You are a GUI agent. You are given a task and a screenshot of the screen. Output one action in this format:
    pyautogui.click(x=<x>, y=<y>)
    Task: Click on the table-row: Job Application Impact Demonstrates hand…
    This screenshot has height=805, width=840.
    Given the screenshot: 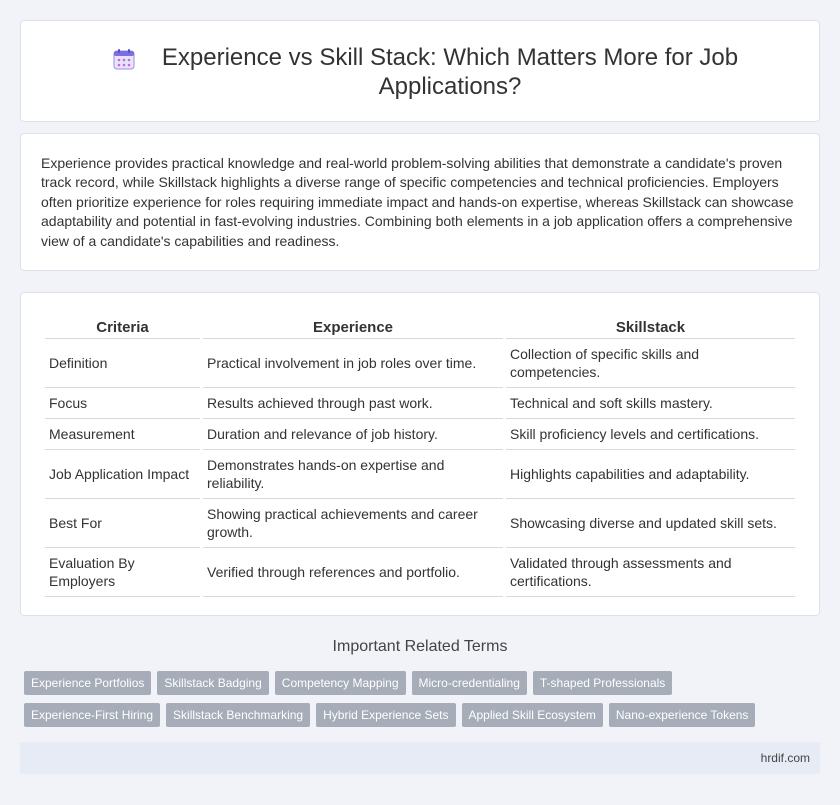 What is the action you would take?
    pyautogui.click(x=420, y=474)
    